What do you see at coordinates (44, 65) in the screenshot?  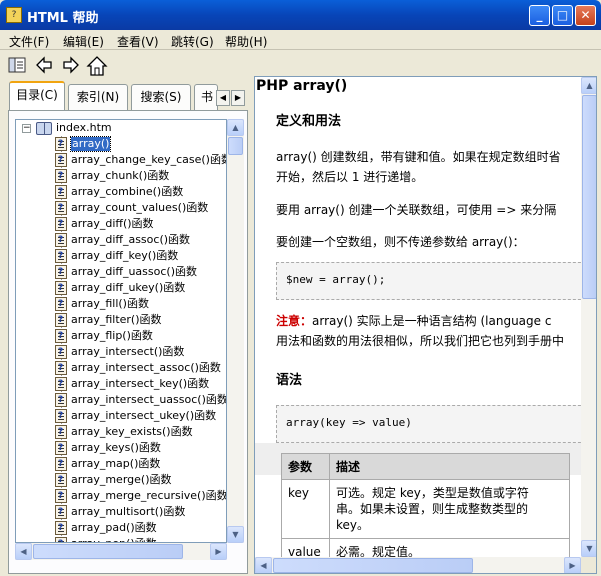 I see `back-arrow-icon` at bounding box center [44, 65].